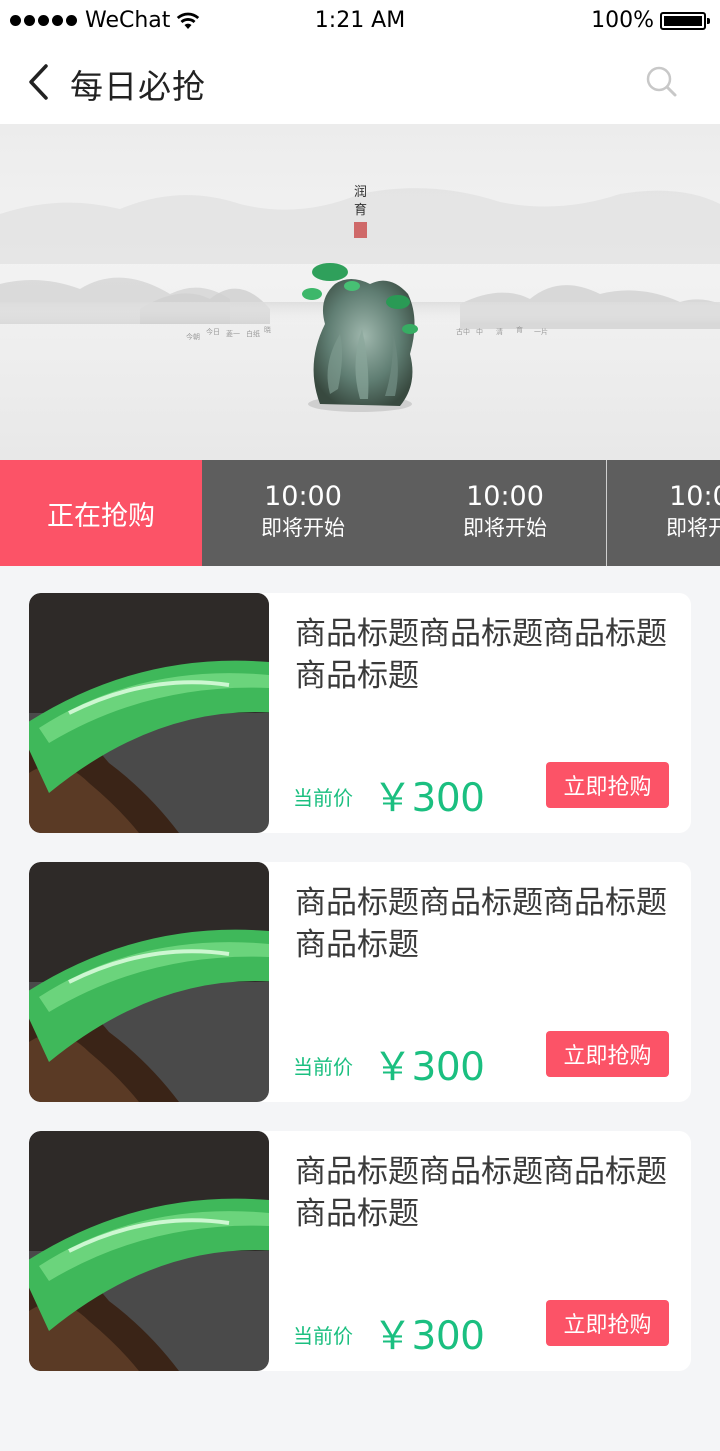 The image size is (720, 1451). What do you see at coordinates (138, 86) in the screenshot?
I see `page-title: 每日必抢` at bounding box center [138, 86].